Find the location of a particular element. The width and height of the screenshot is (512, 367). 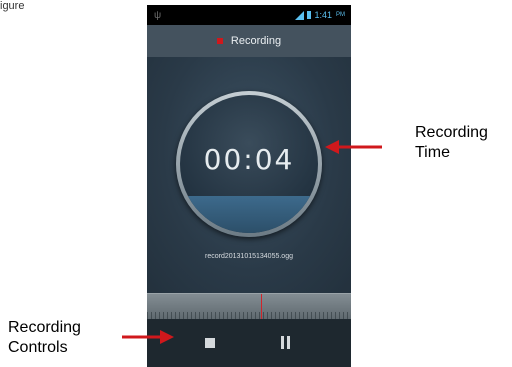

callout-recording-time: Recording Time is located at coordinates (451, 143).